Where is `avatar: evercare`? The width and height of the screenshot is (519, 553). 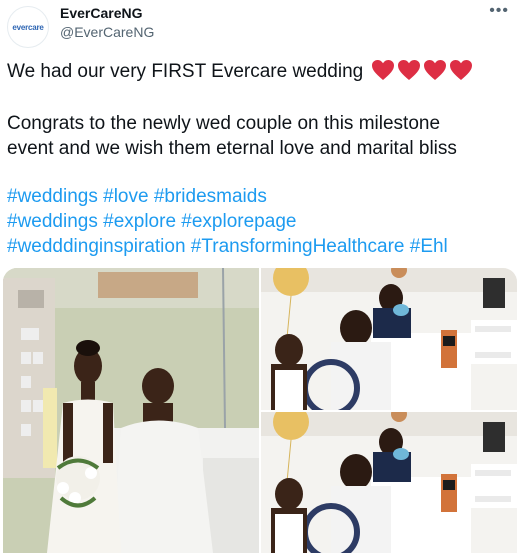
avatar: evercare is located at coordinates (28, 27).